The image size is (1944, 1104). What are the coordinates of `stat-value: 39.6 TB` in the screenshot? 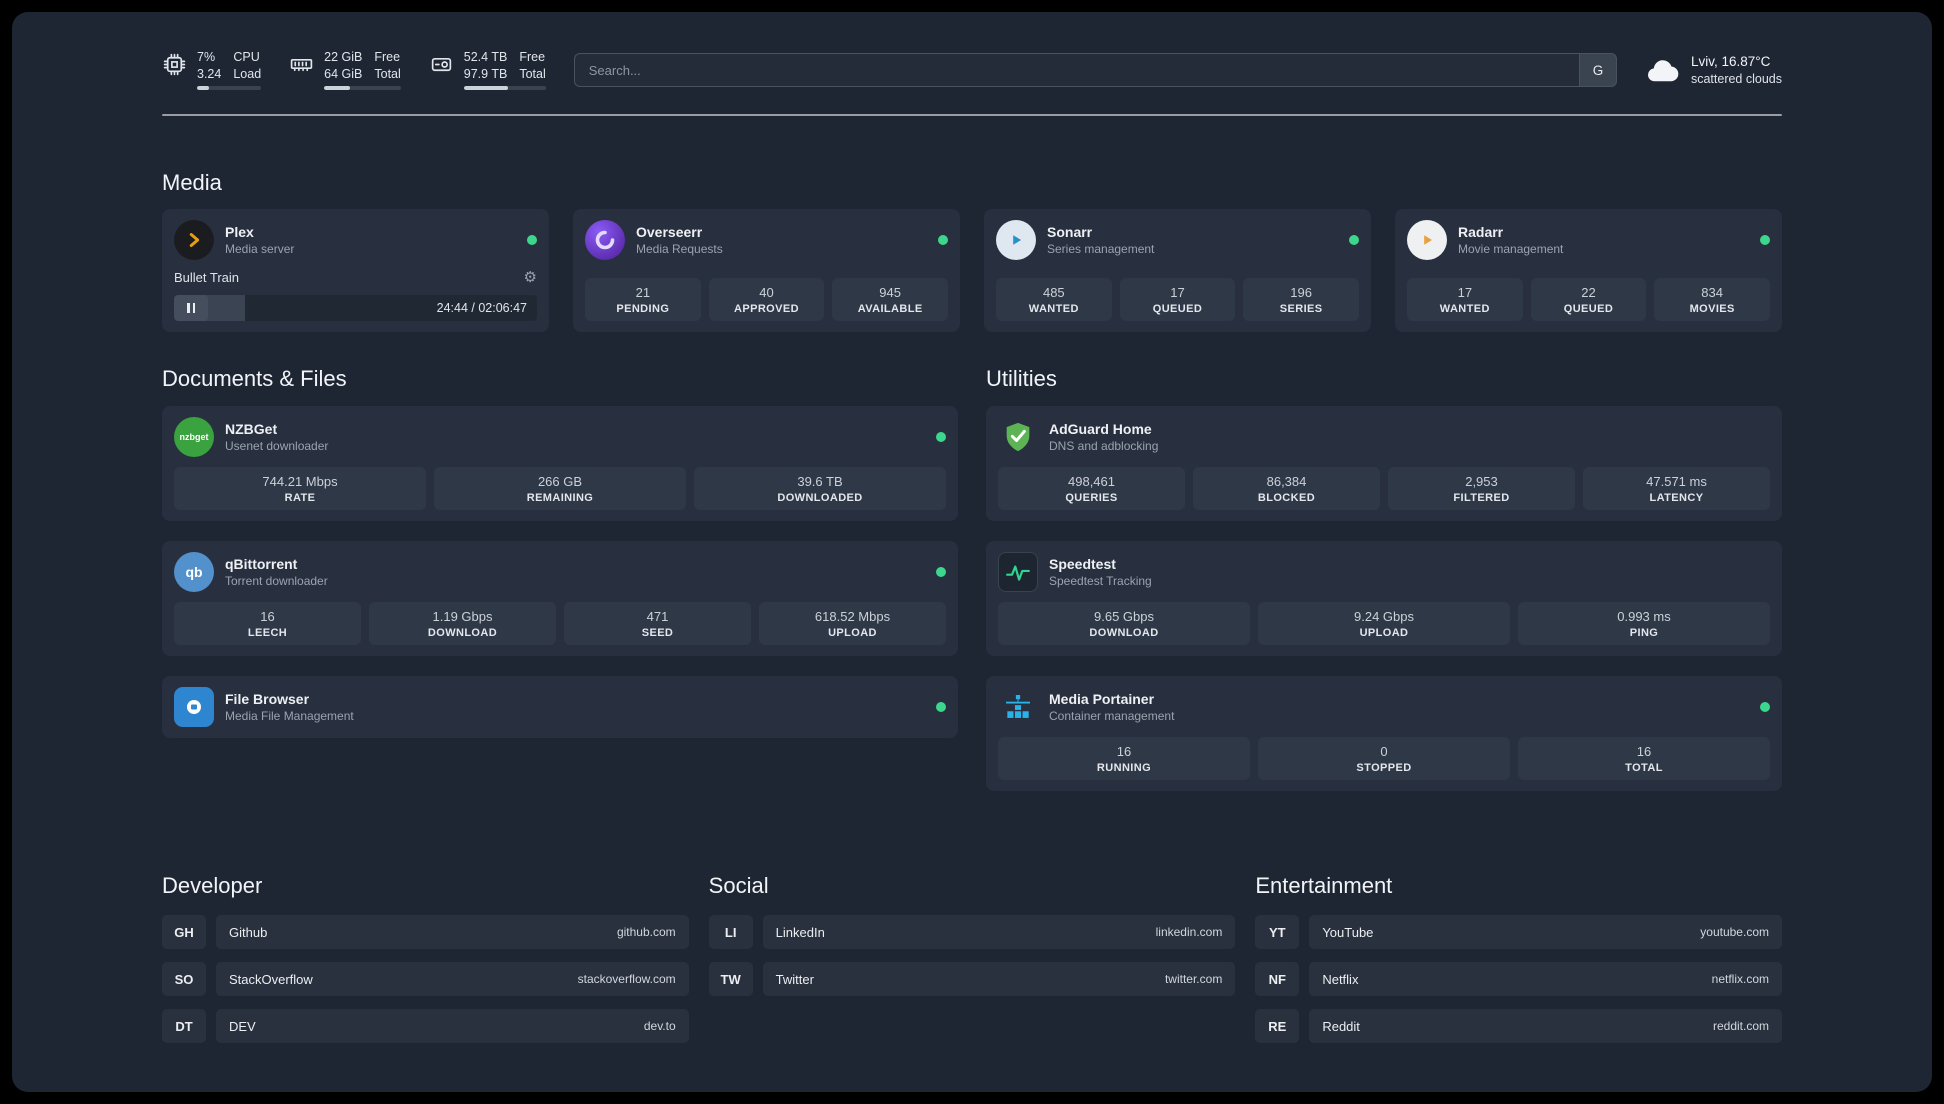 It's located at (820, 481).